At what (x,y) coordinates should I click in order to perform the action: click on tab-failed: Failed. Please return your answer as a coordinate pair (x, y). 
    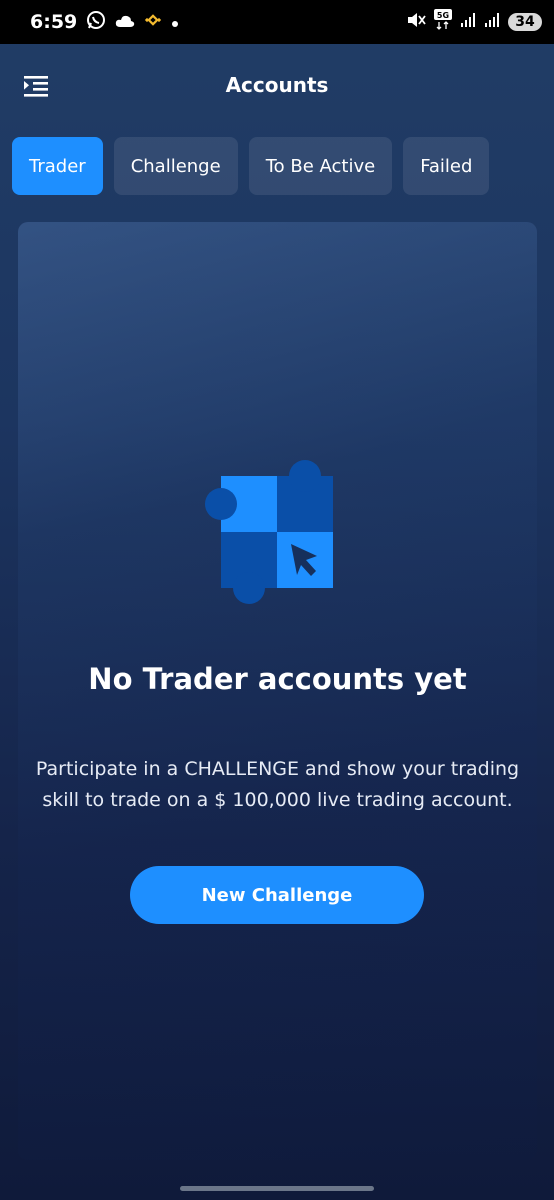
    Looking at the image, I should click on (446, 166).